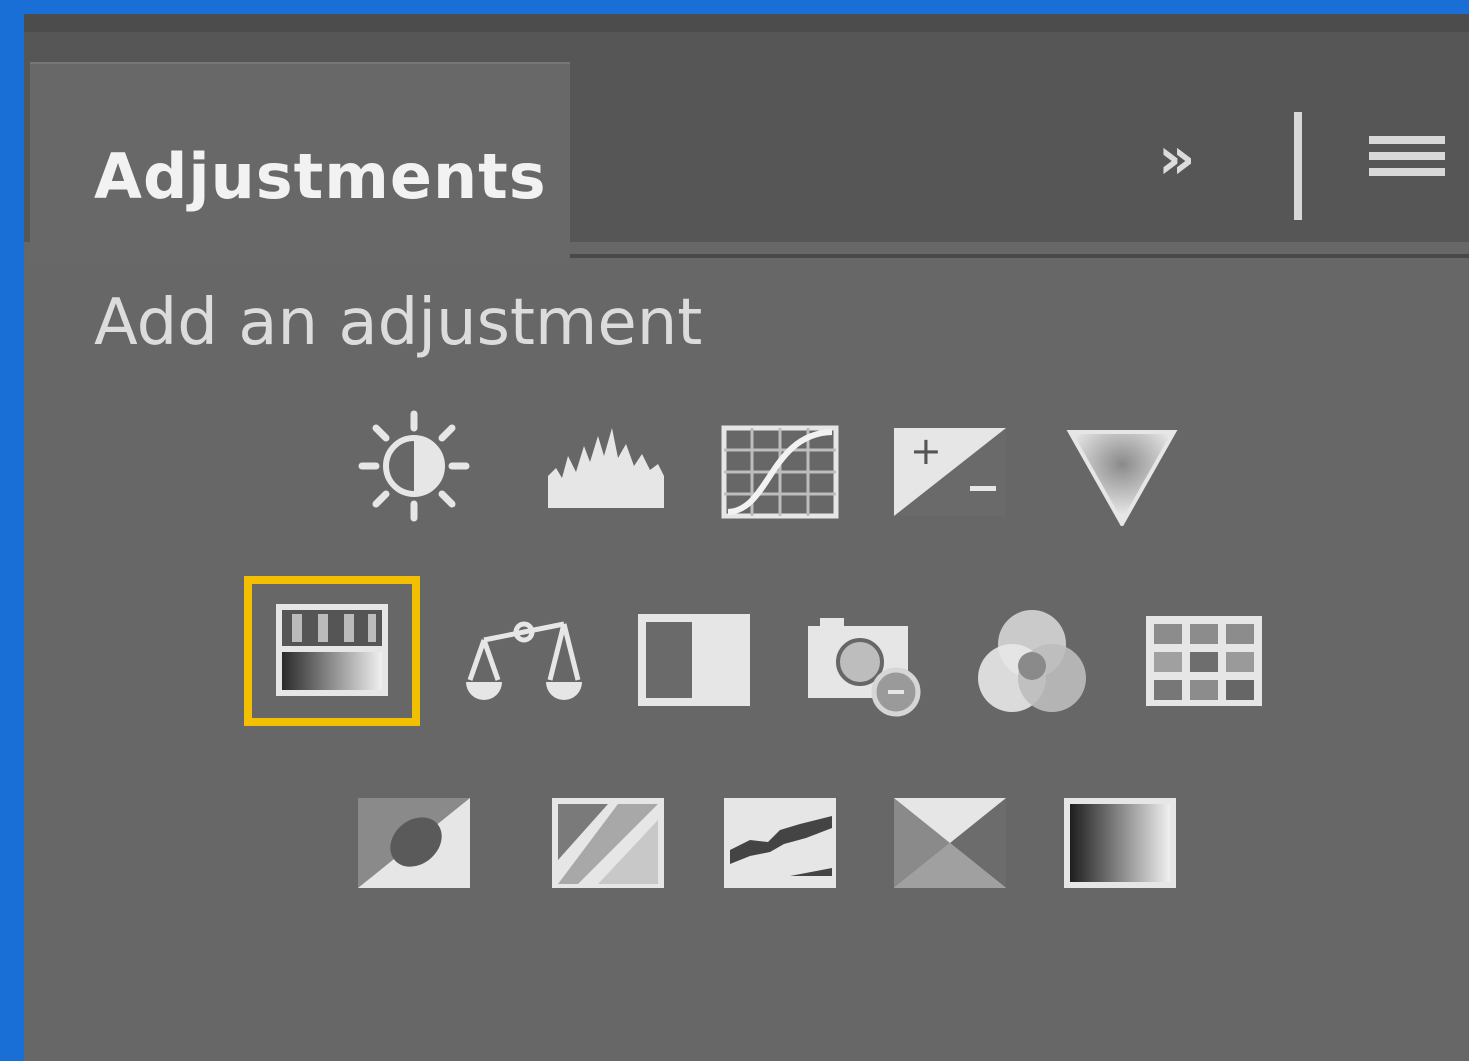 The image size is (1469, 1061). What do you see at coordinates (414, 466) in the screenshot?
I see `brightness-contrast-icon` at bounding box center [414, 466].